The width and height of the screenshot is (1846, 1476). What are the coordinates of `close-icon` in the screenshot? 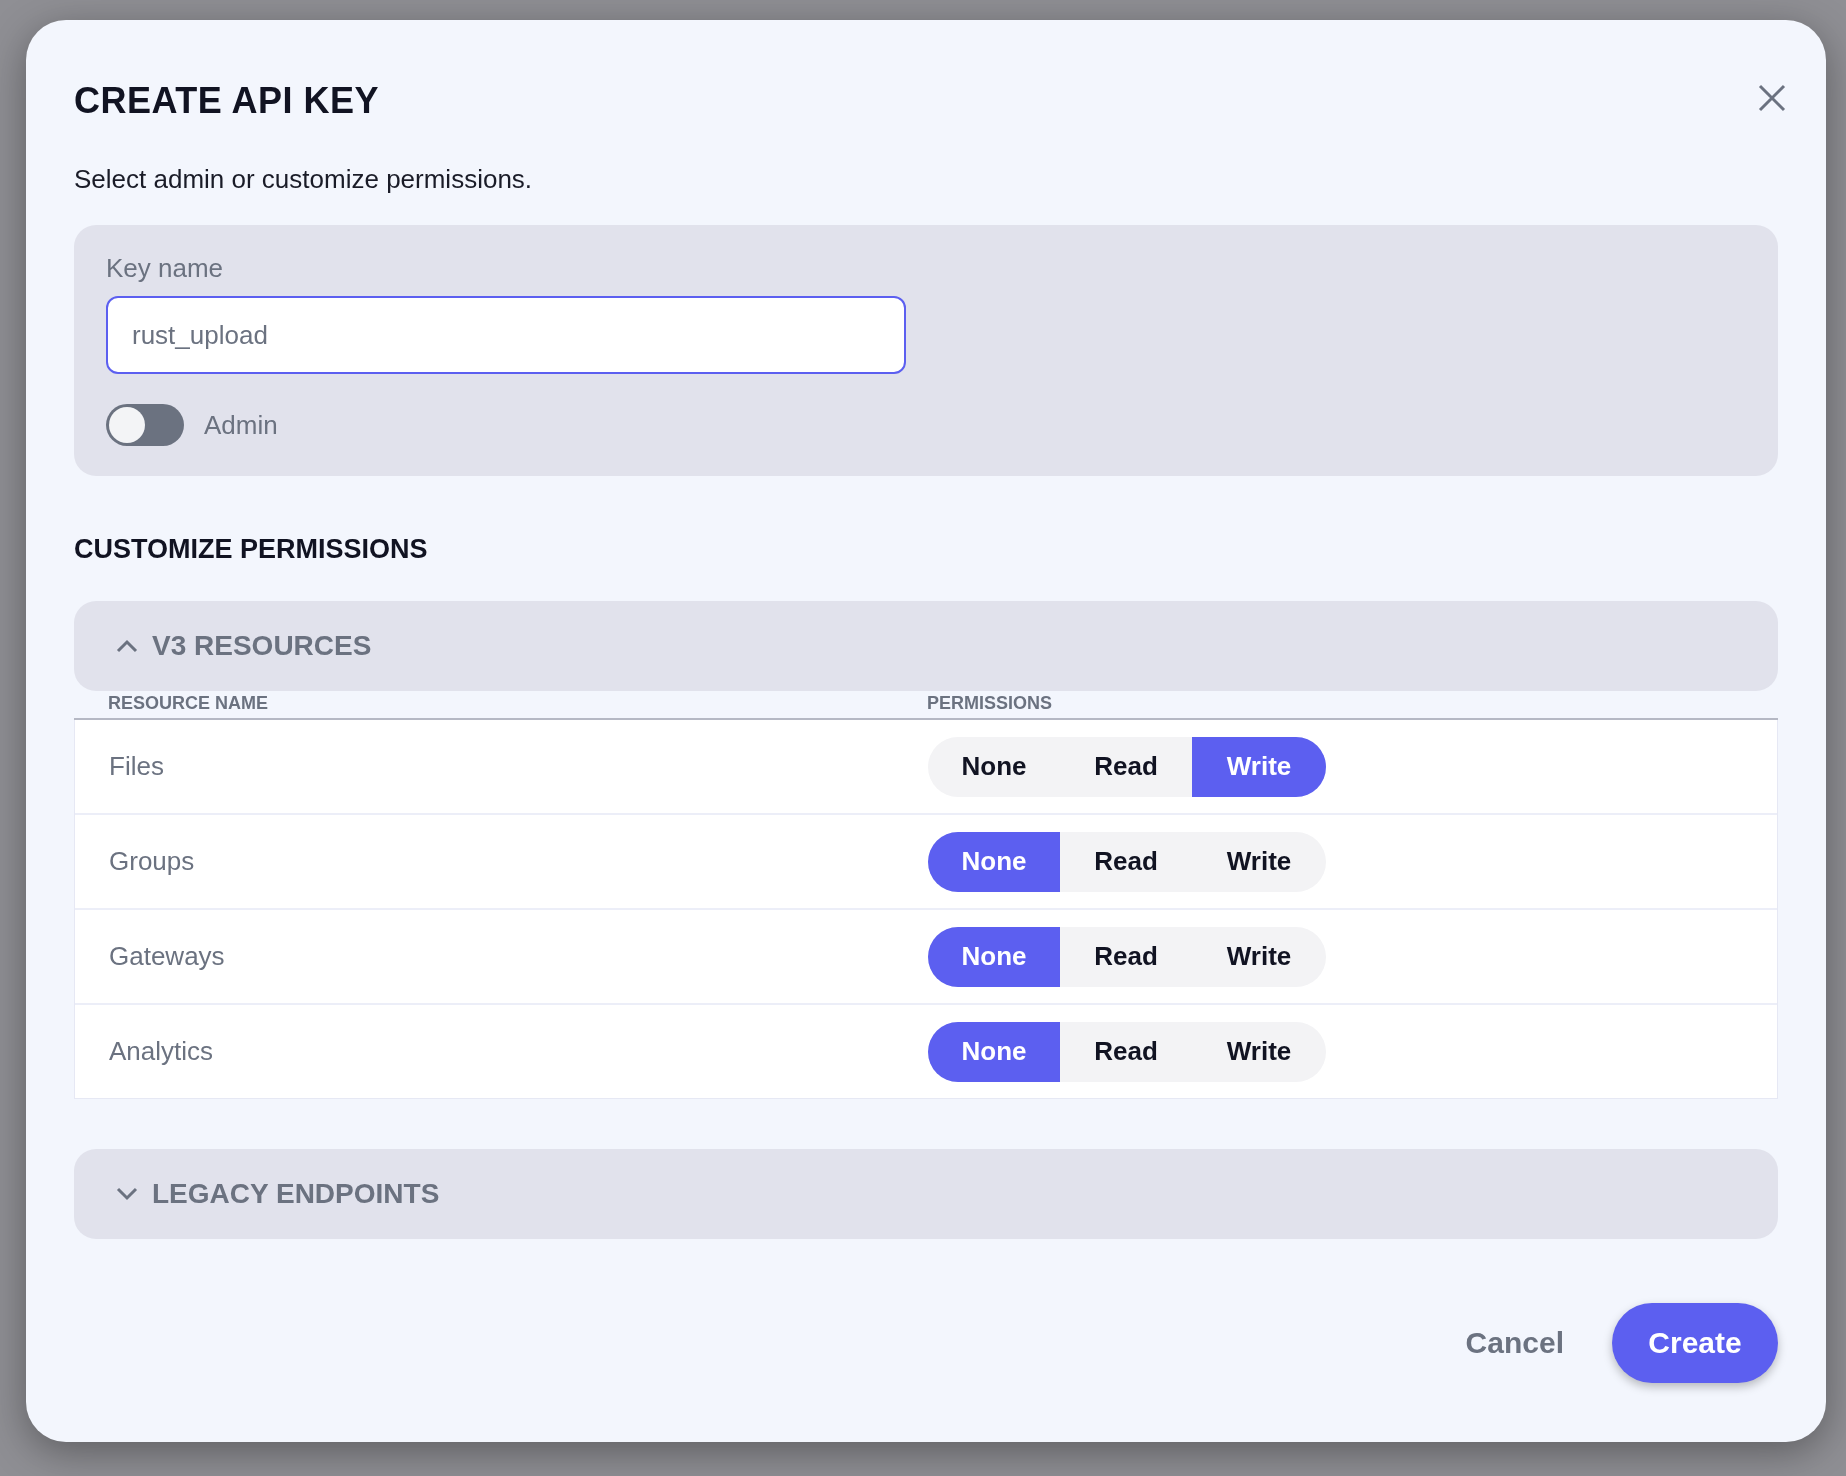 It's located at (1772, 98).